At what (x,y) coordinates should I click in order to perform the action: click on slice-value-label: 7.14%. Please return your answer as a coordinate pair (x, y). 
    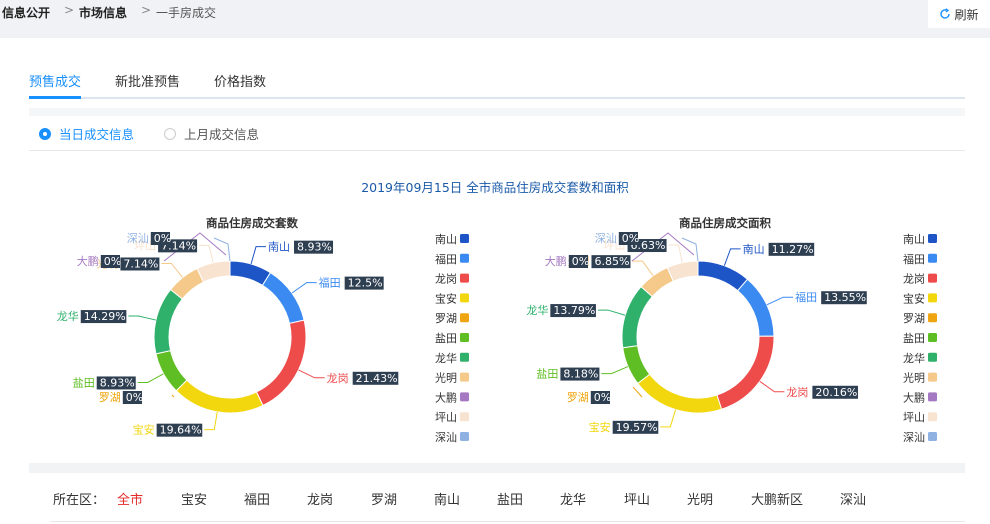
    Looking at the image, I should click on (140, 263).